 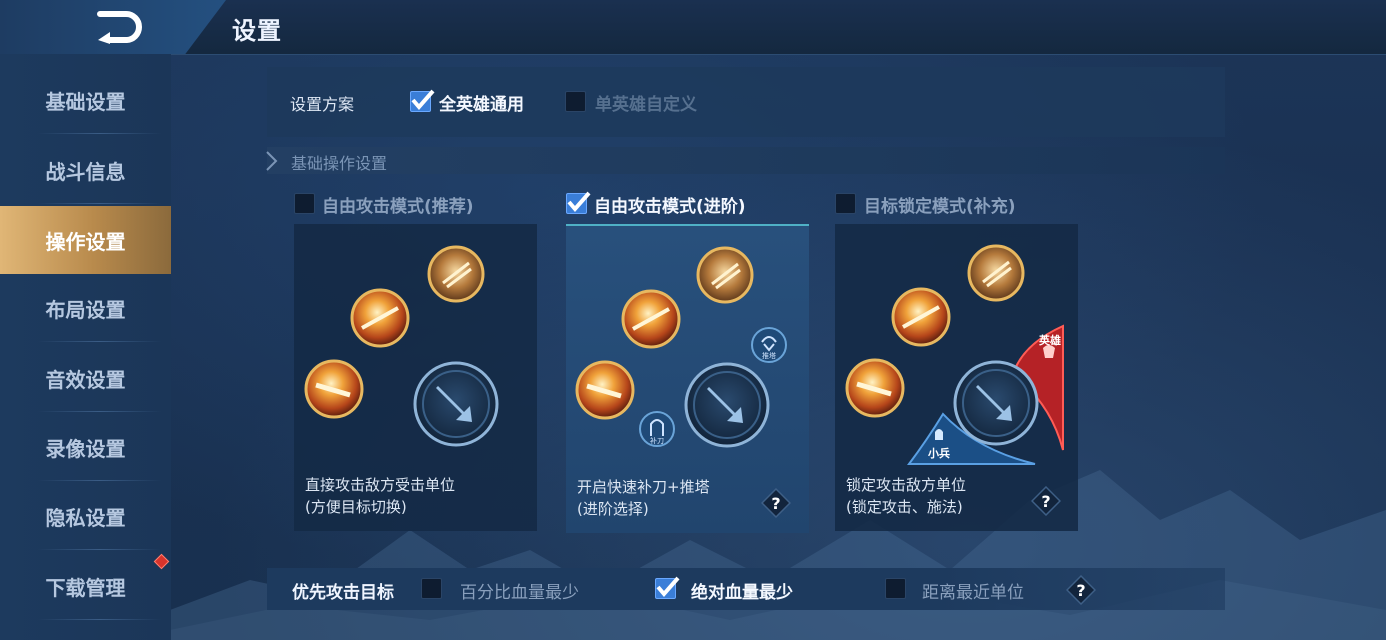 I want to click on mode-label-free-advanced: 自由攻击模式(进阶), so click(x=670, y=204).